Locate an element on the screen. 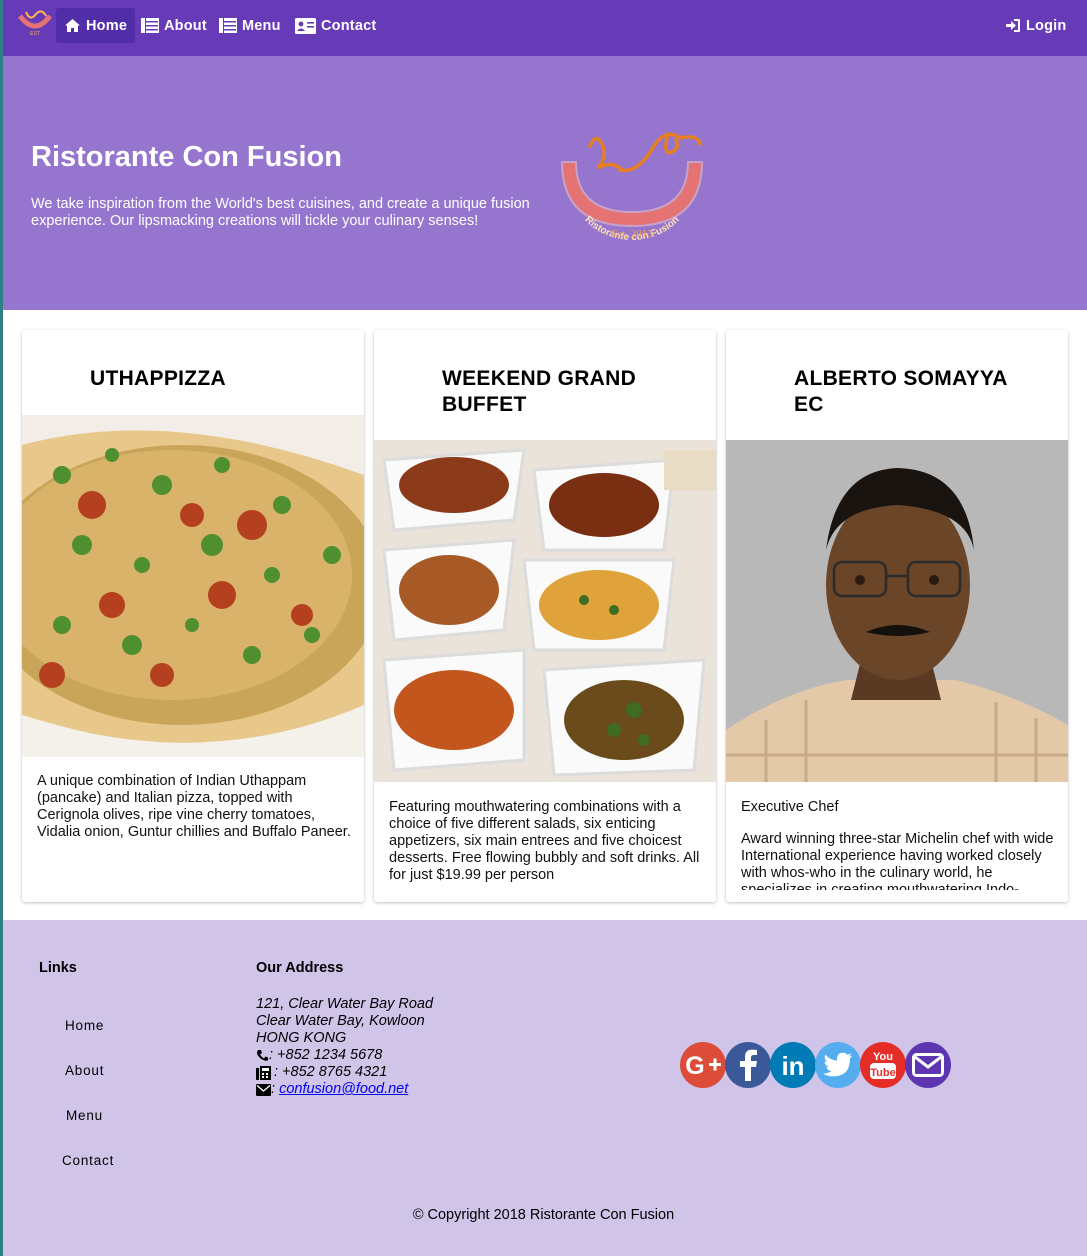  login-button: Login is located at coordinates (1035, 25).